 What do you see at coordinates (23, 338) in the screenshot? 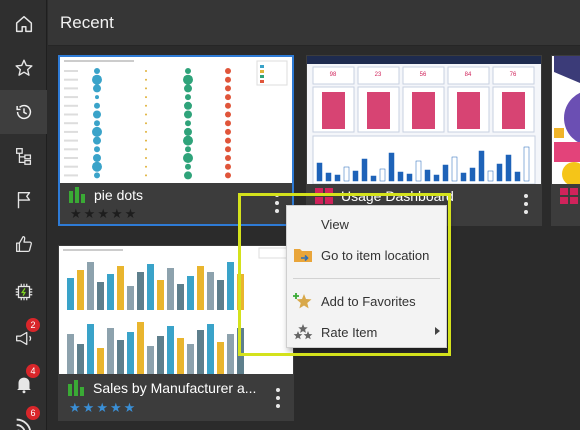
I see `nav-announcements: 2` at bounding box center [23, 338].